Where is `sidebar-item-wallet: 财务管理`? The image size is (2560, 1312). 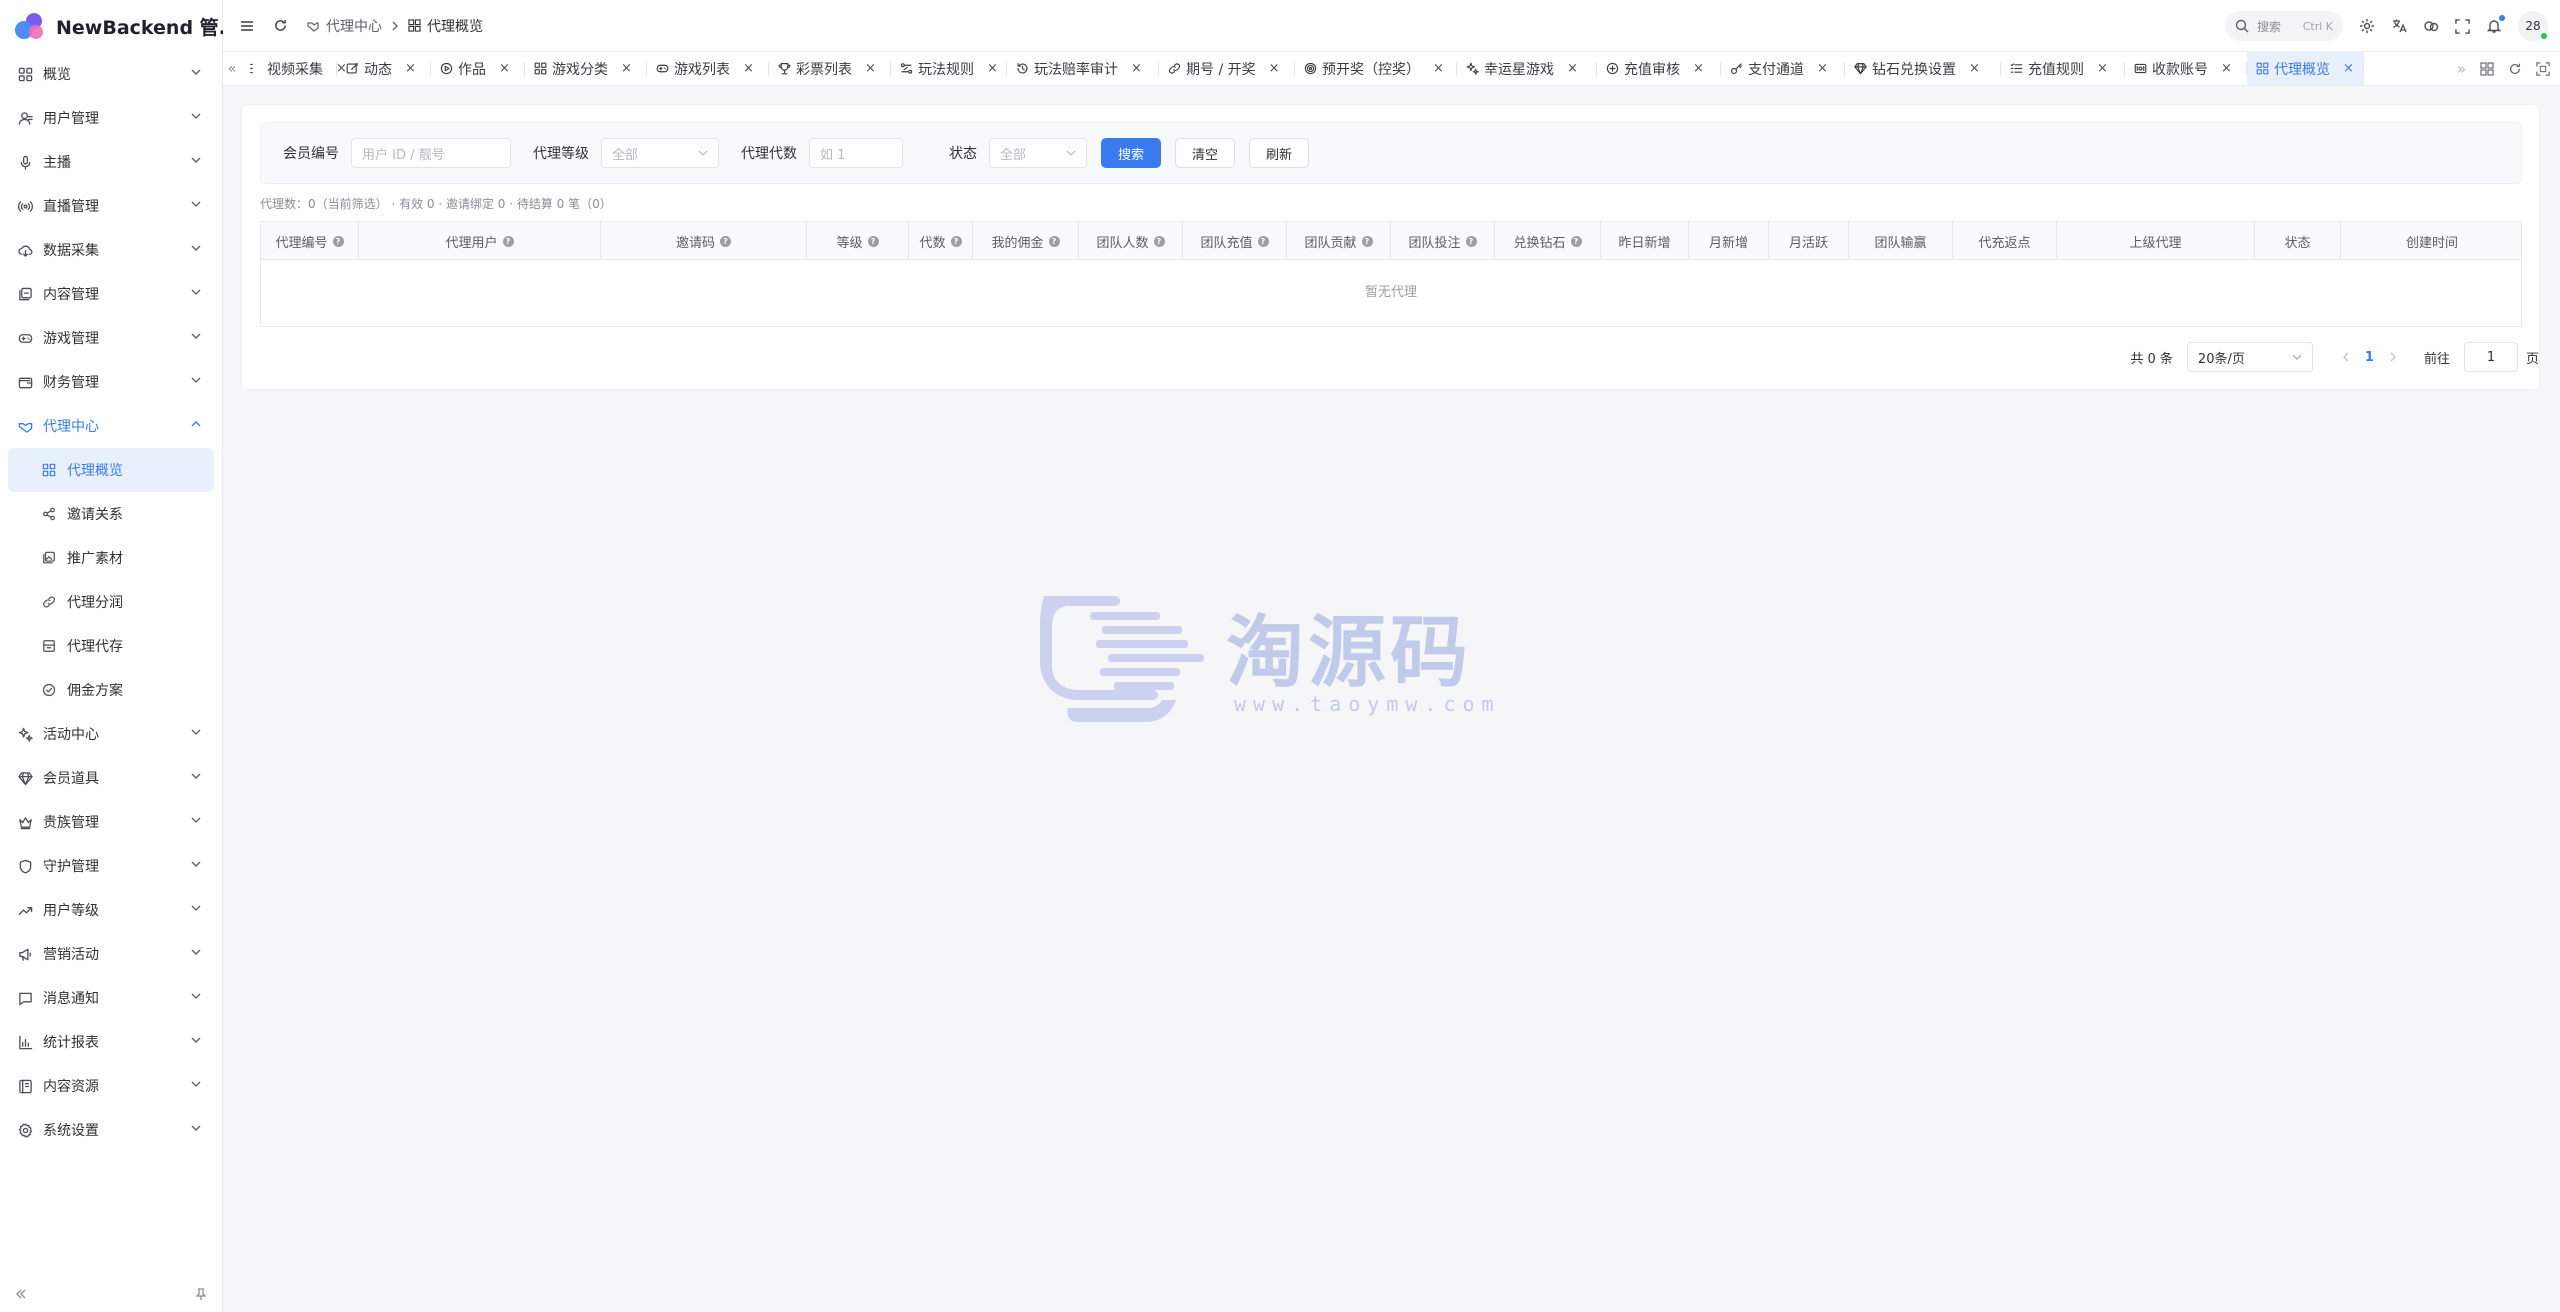 sidebar-item-wallet: 财务管理 is located at coordinates (111, 382).